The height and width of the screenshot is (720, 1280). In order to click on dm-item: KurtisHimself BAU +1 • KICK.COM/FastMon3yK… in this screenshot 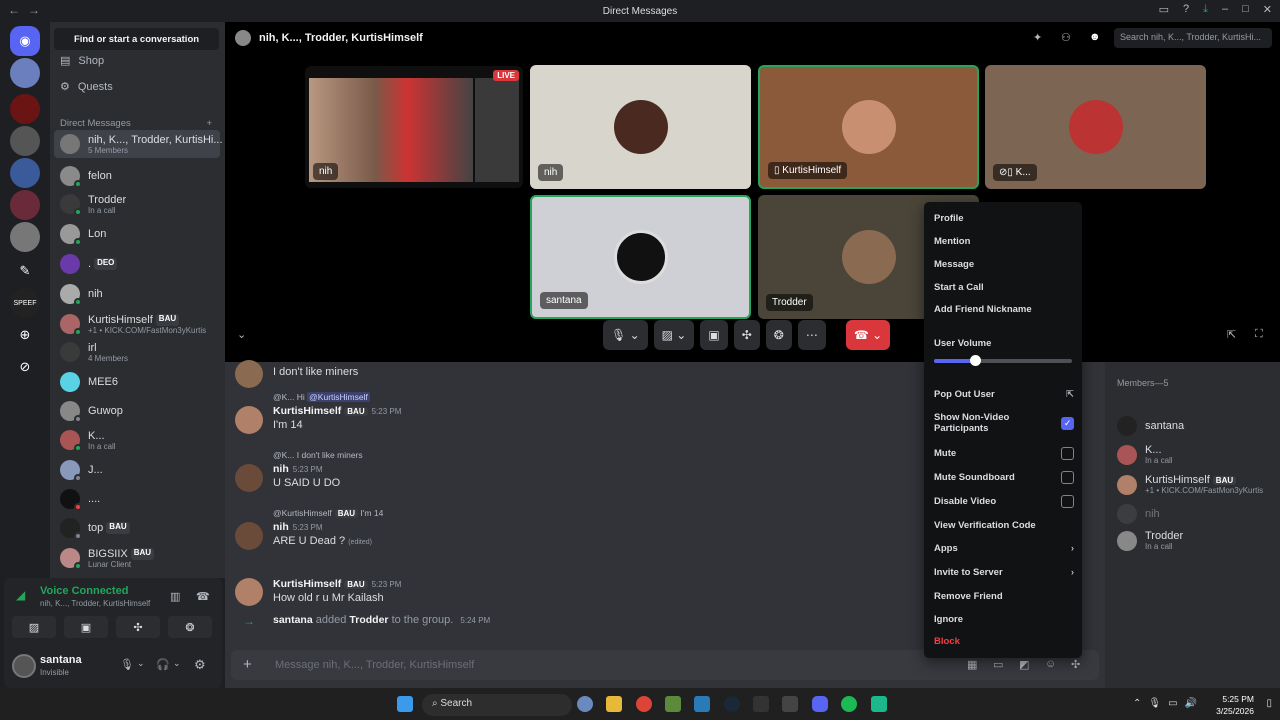, I will do `click(137, 324)`.